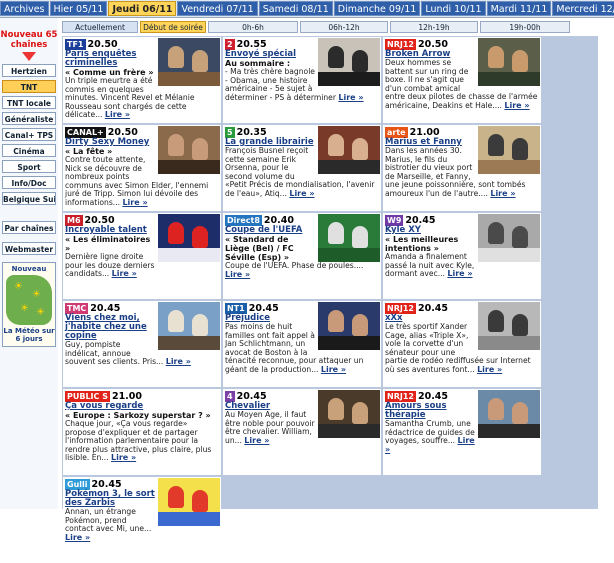 The width and height of the screenshot is (614, 563). What do you see at coordinates (87, 396) in the screenshot?
I see `channel-logo-icon: PUBLIC S` at bounding box center [87, 396].